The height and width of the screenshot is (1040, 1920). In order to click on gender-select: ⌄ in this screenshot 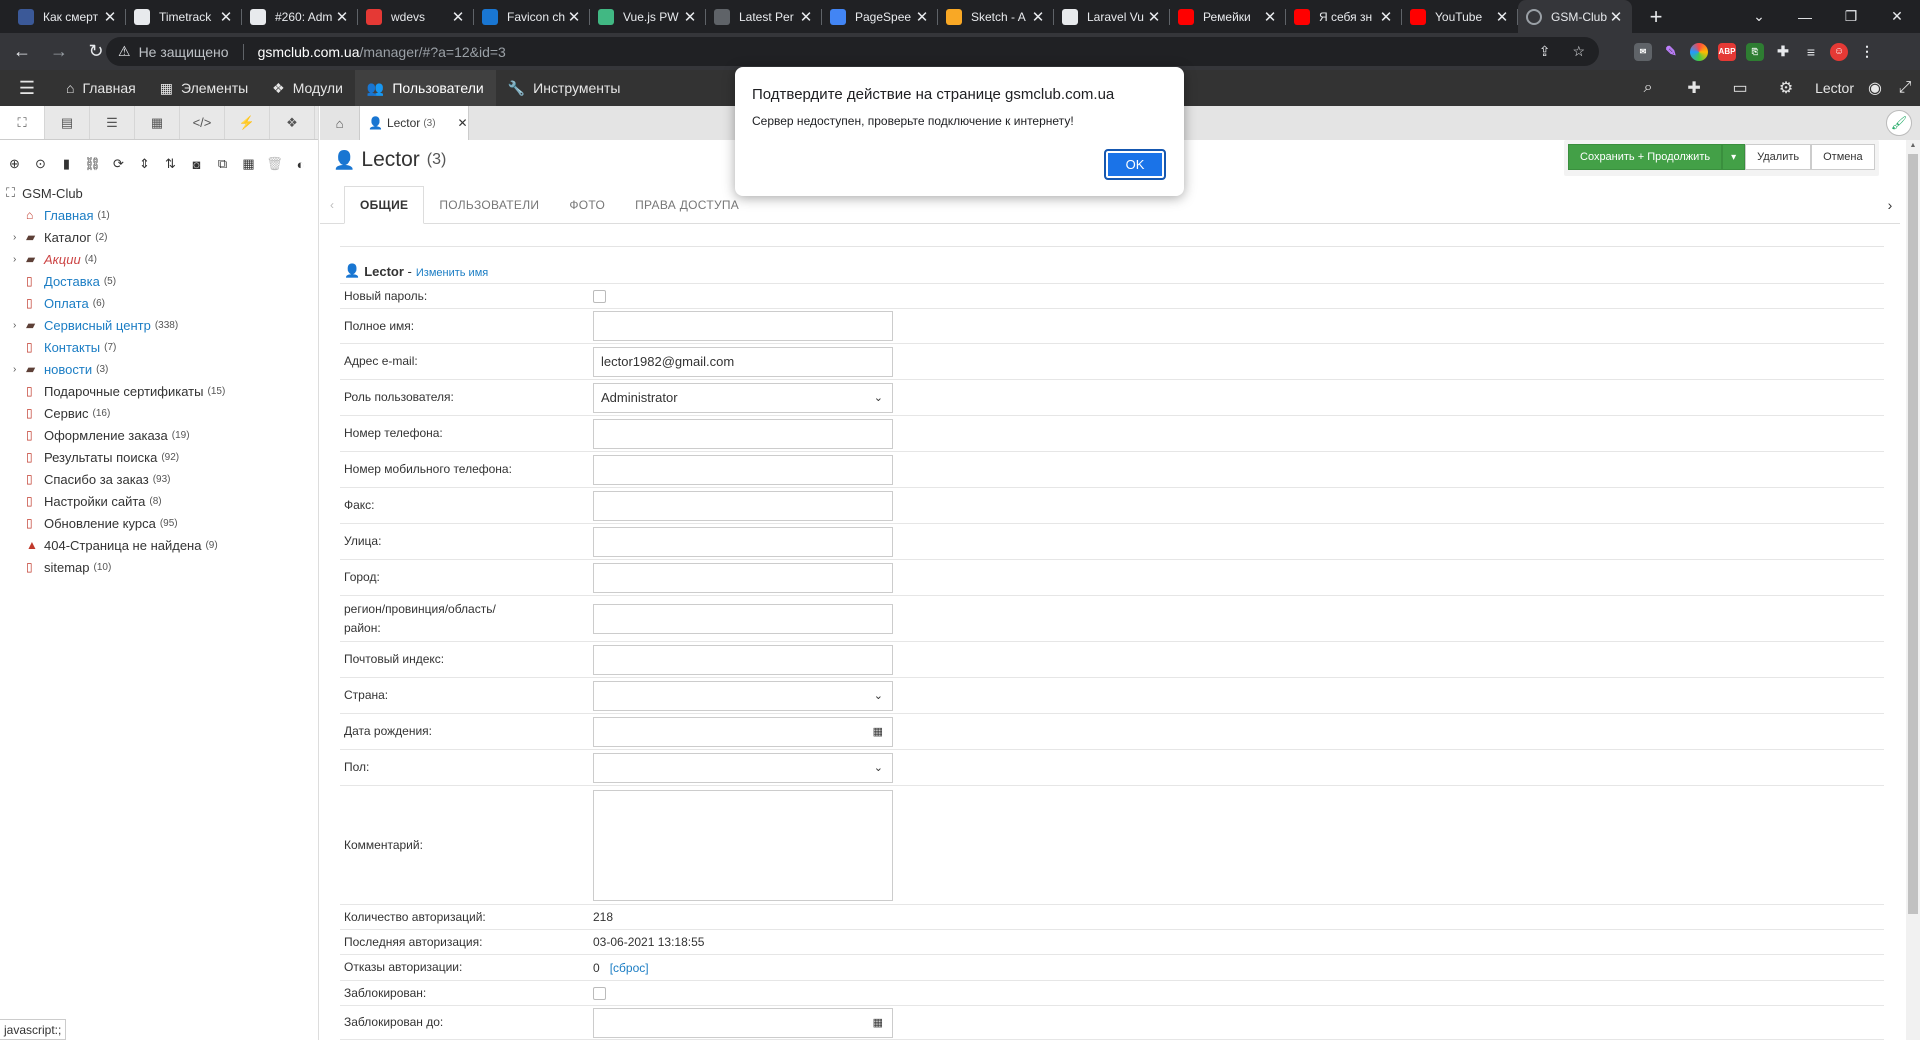, I will do `click(743, 767)`.